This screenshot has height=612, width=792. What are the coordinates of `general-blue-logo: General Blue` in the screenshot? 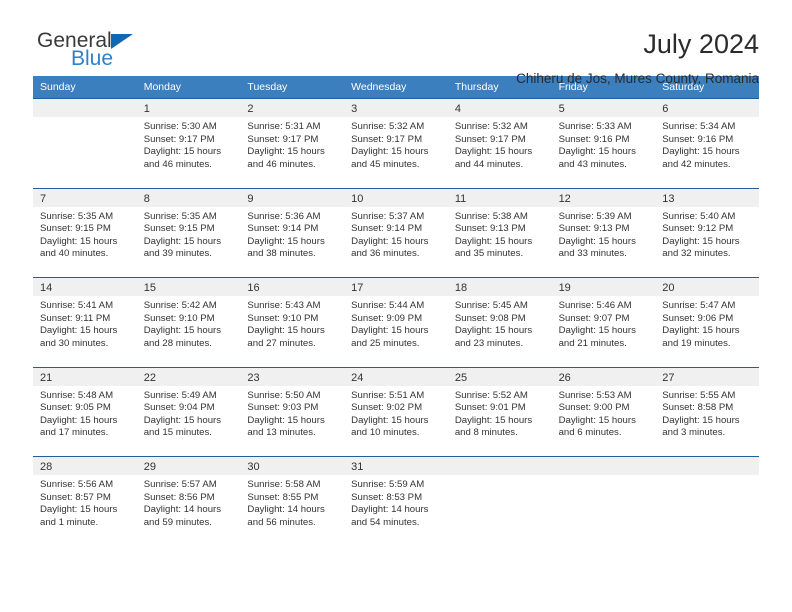 It's located at (83, 49).